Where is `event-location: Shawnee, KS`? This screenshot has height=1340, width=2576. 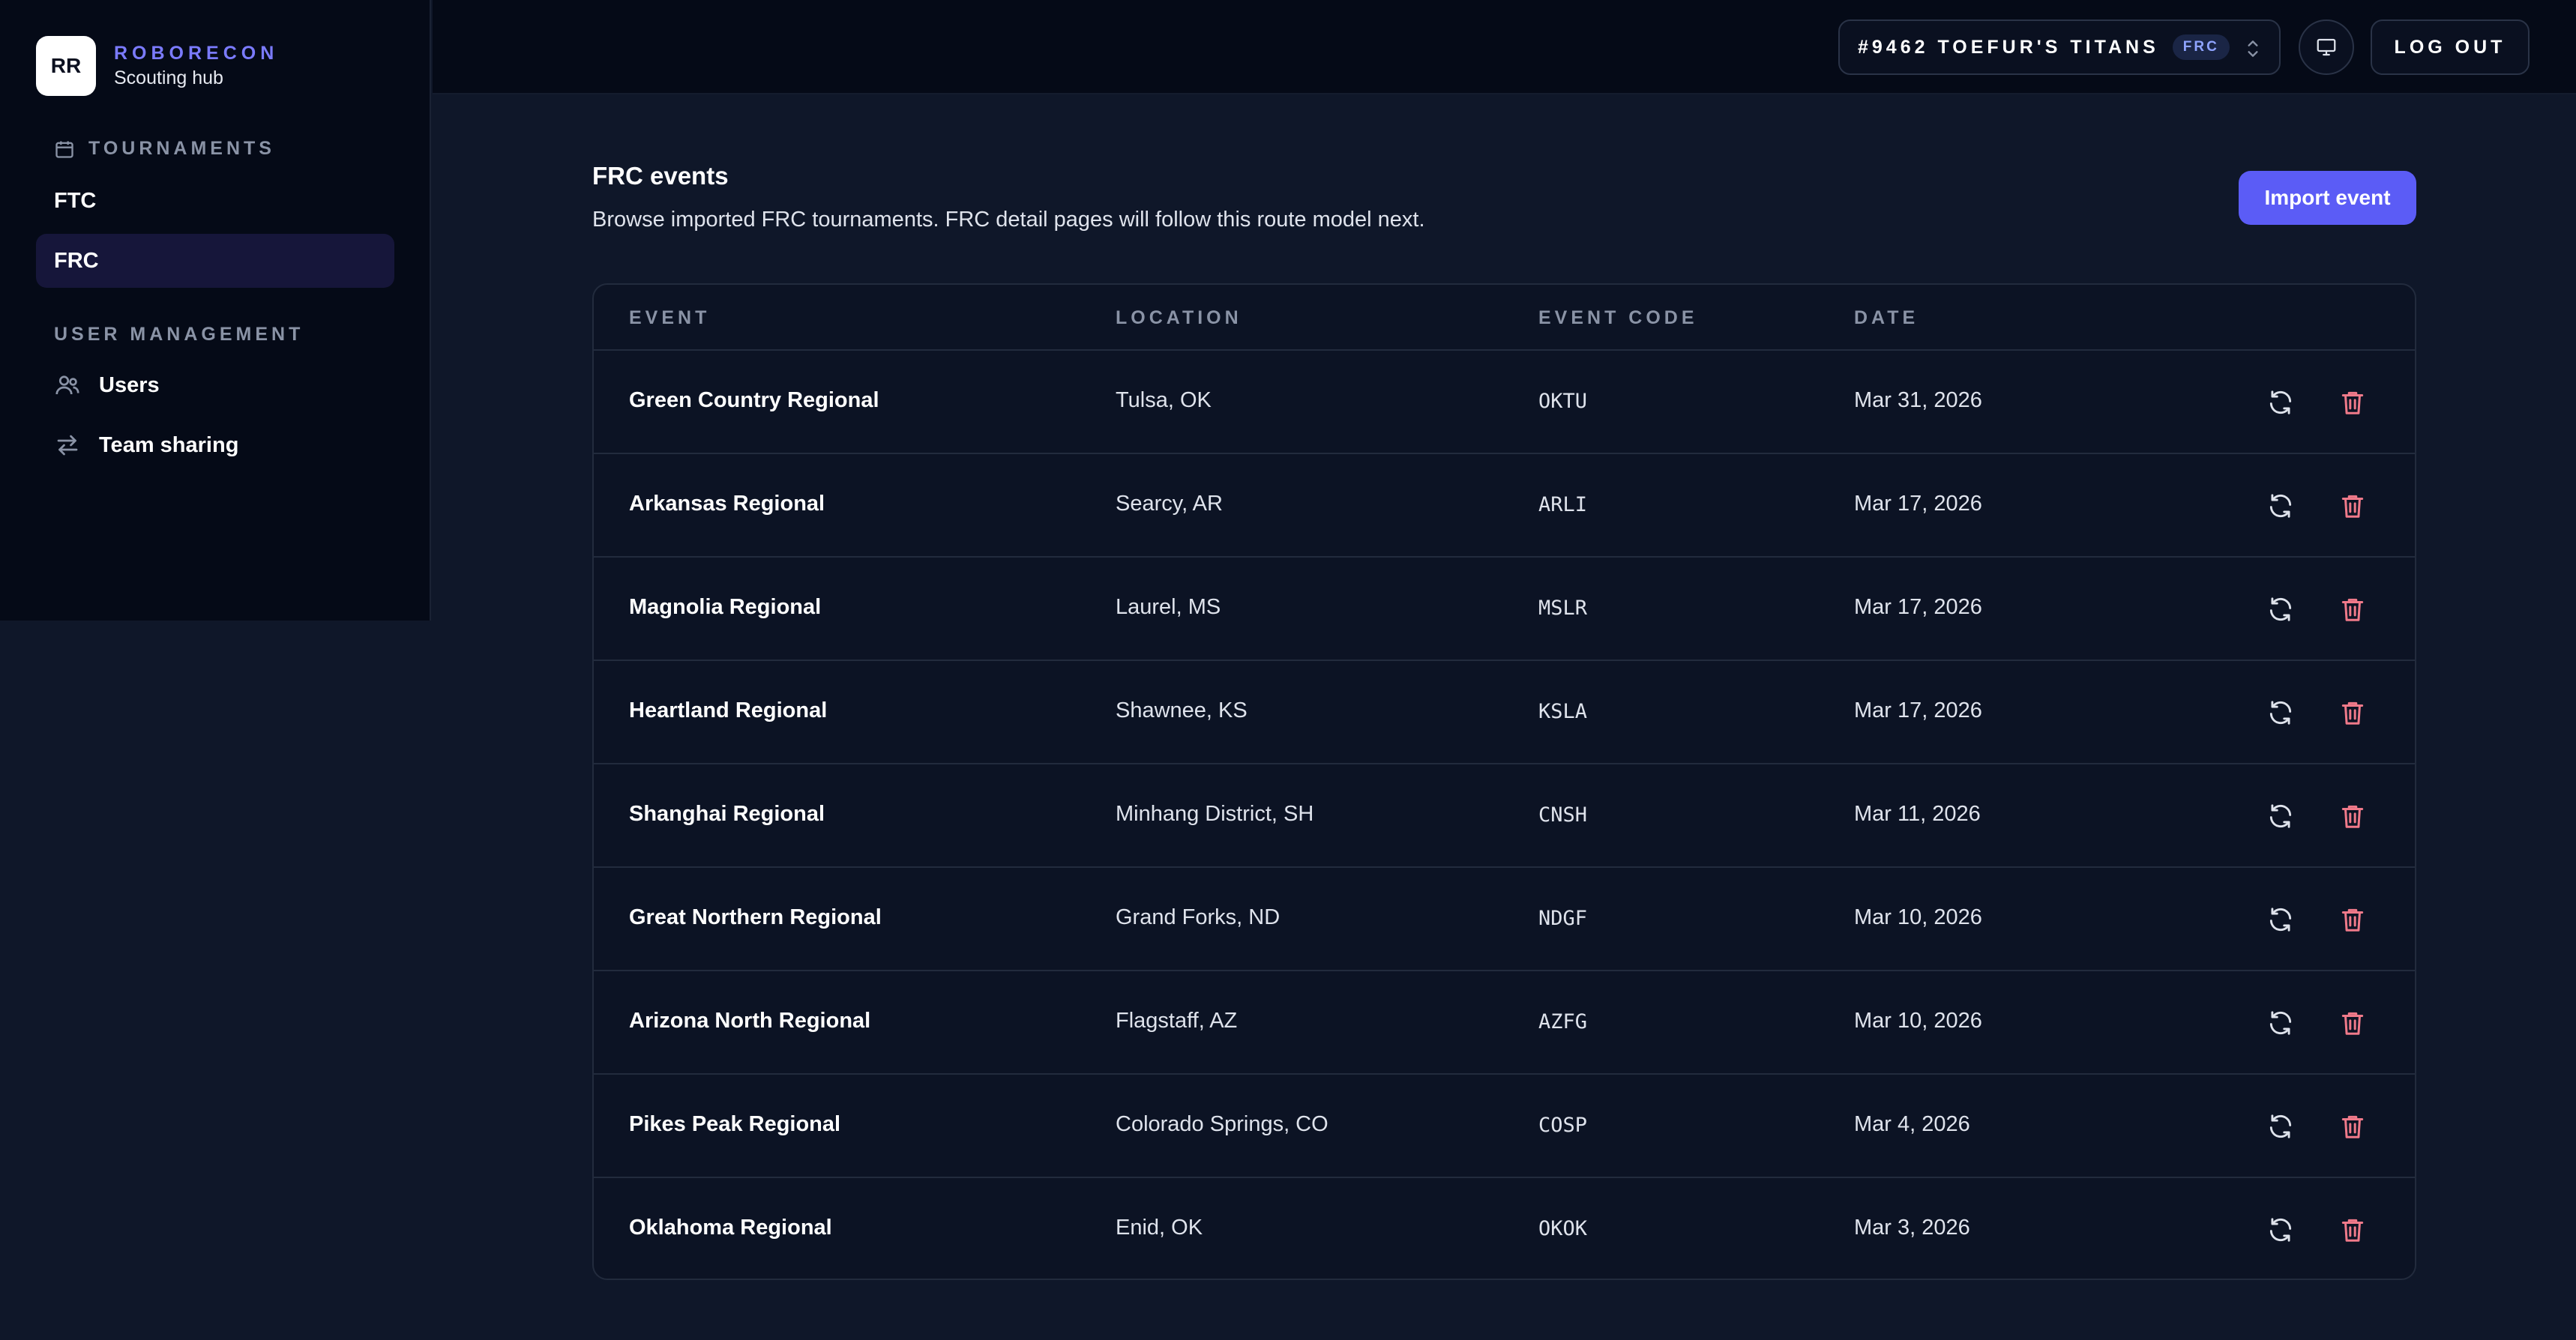 event-location: Shawnee, KS is located at coordinates (1182, 710).